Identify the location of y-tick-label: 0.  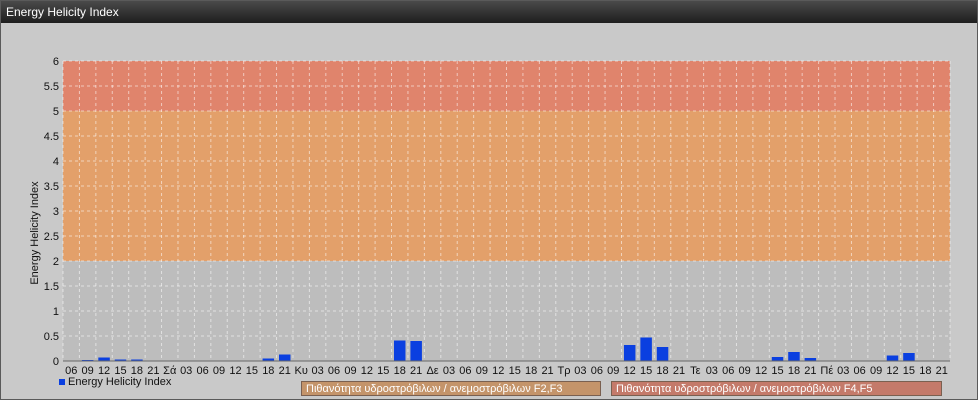
(56, 362).